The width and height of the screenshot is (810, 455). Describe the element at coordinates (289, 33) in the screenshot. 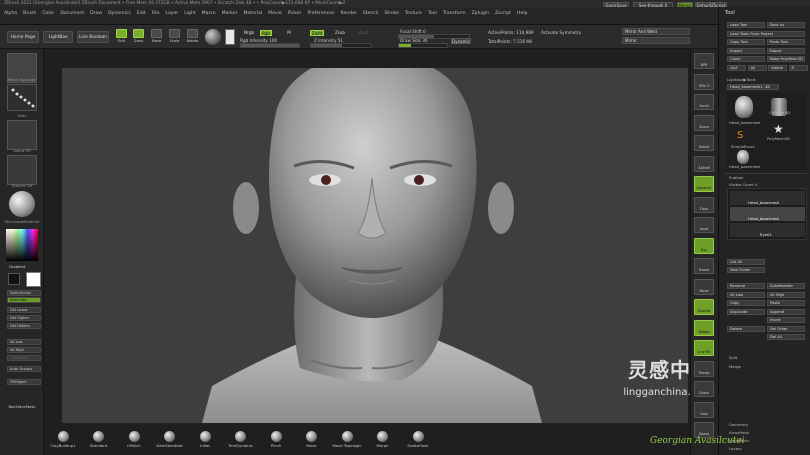

I see `m-toggle: M` at that location.